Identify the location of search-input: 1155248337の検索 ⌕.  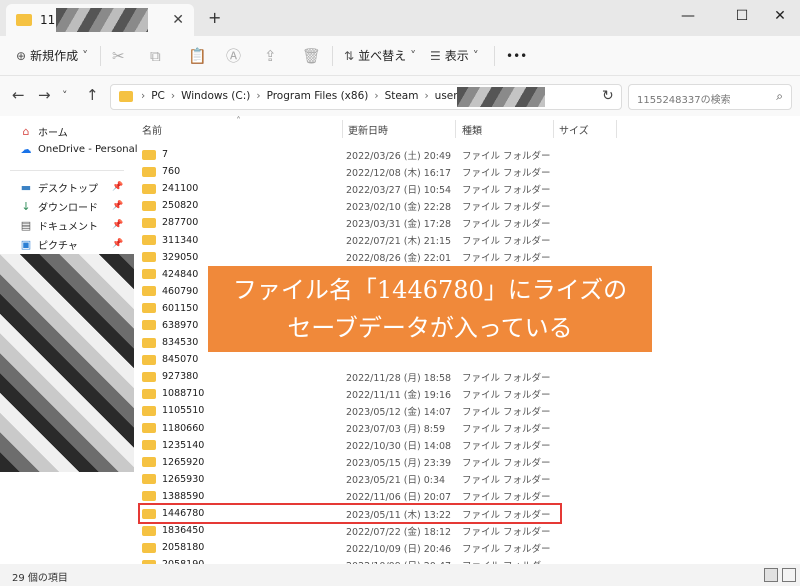
(710, 97).